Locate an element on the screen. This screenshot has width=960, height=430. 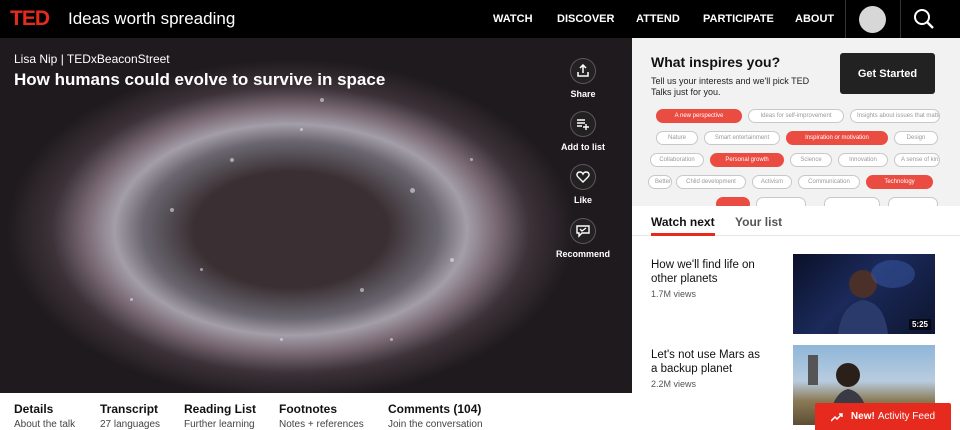
add-to-list-button: Add to list is located at coordinates (583, 131).